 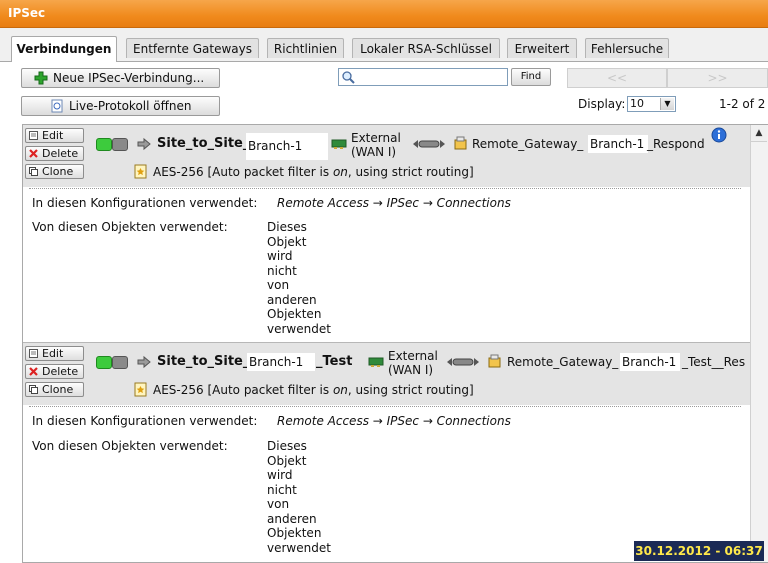 What do you see at coordinates (64, 49) in the screenshot?
I see `tab-verbindungen: Verbindungen` at bounding box center [64, 49].